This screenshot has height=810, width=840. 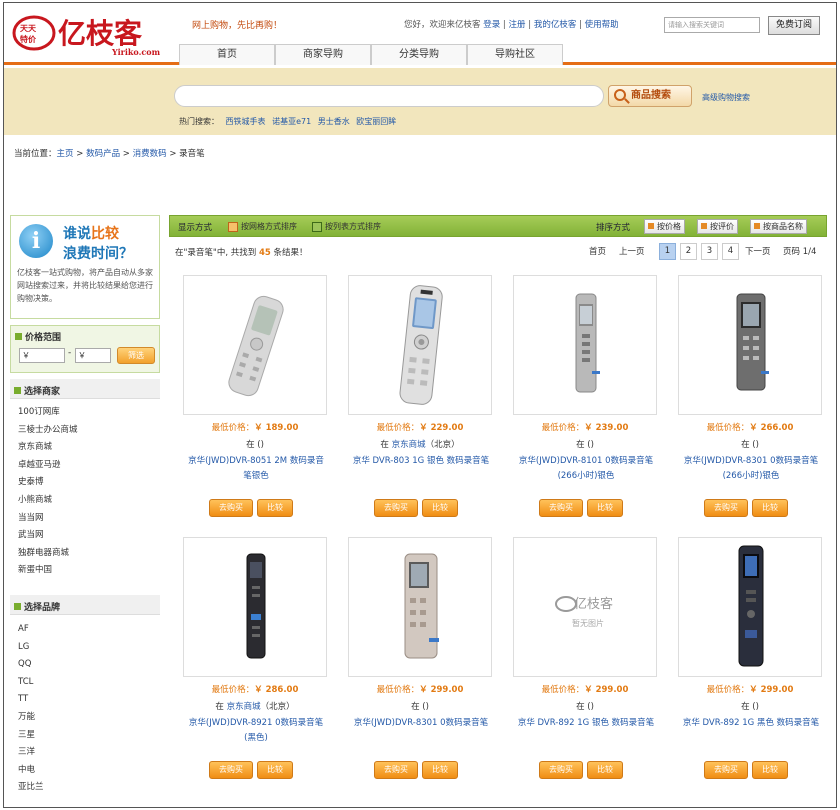 What do you see at coordinates (291, 121) in the screenshot?
I see `hot-keyword: 诺基亚e71` at bounding box center [291, 121].